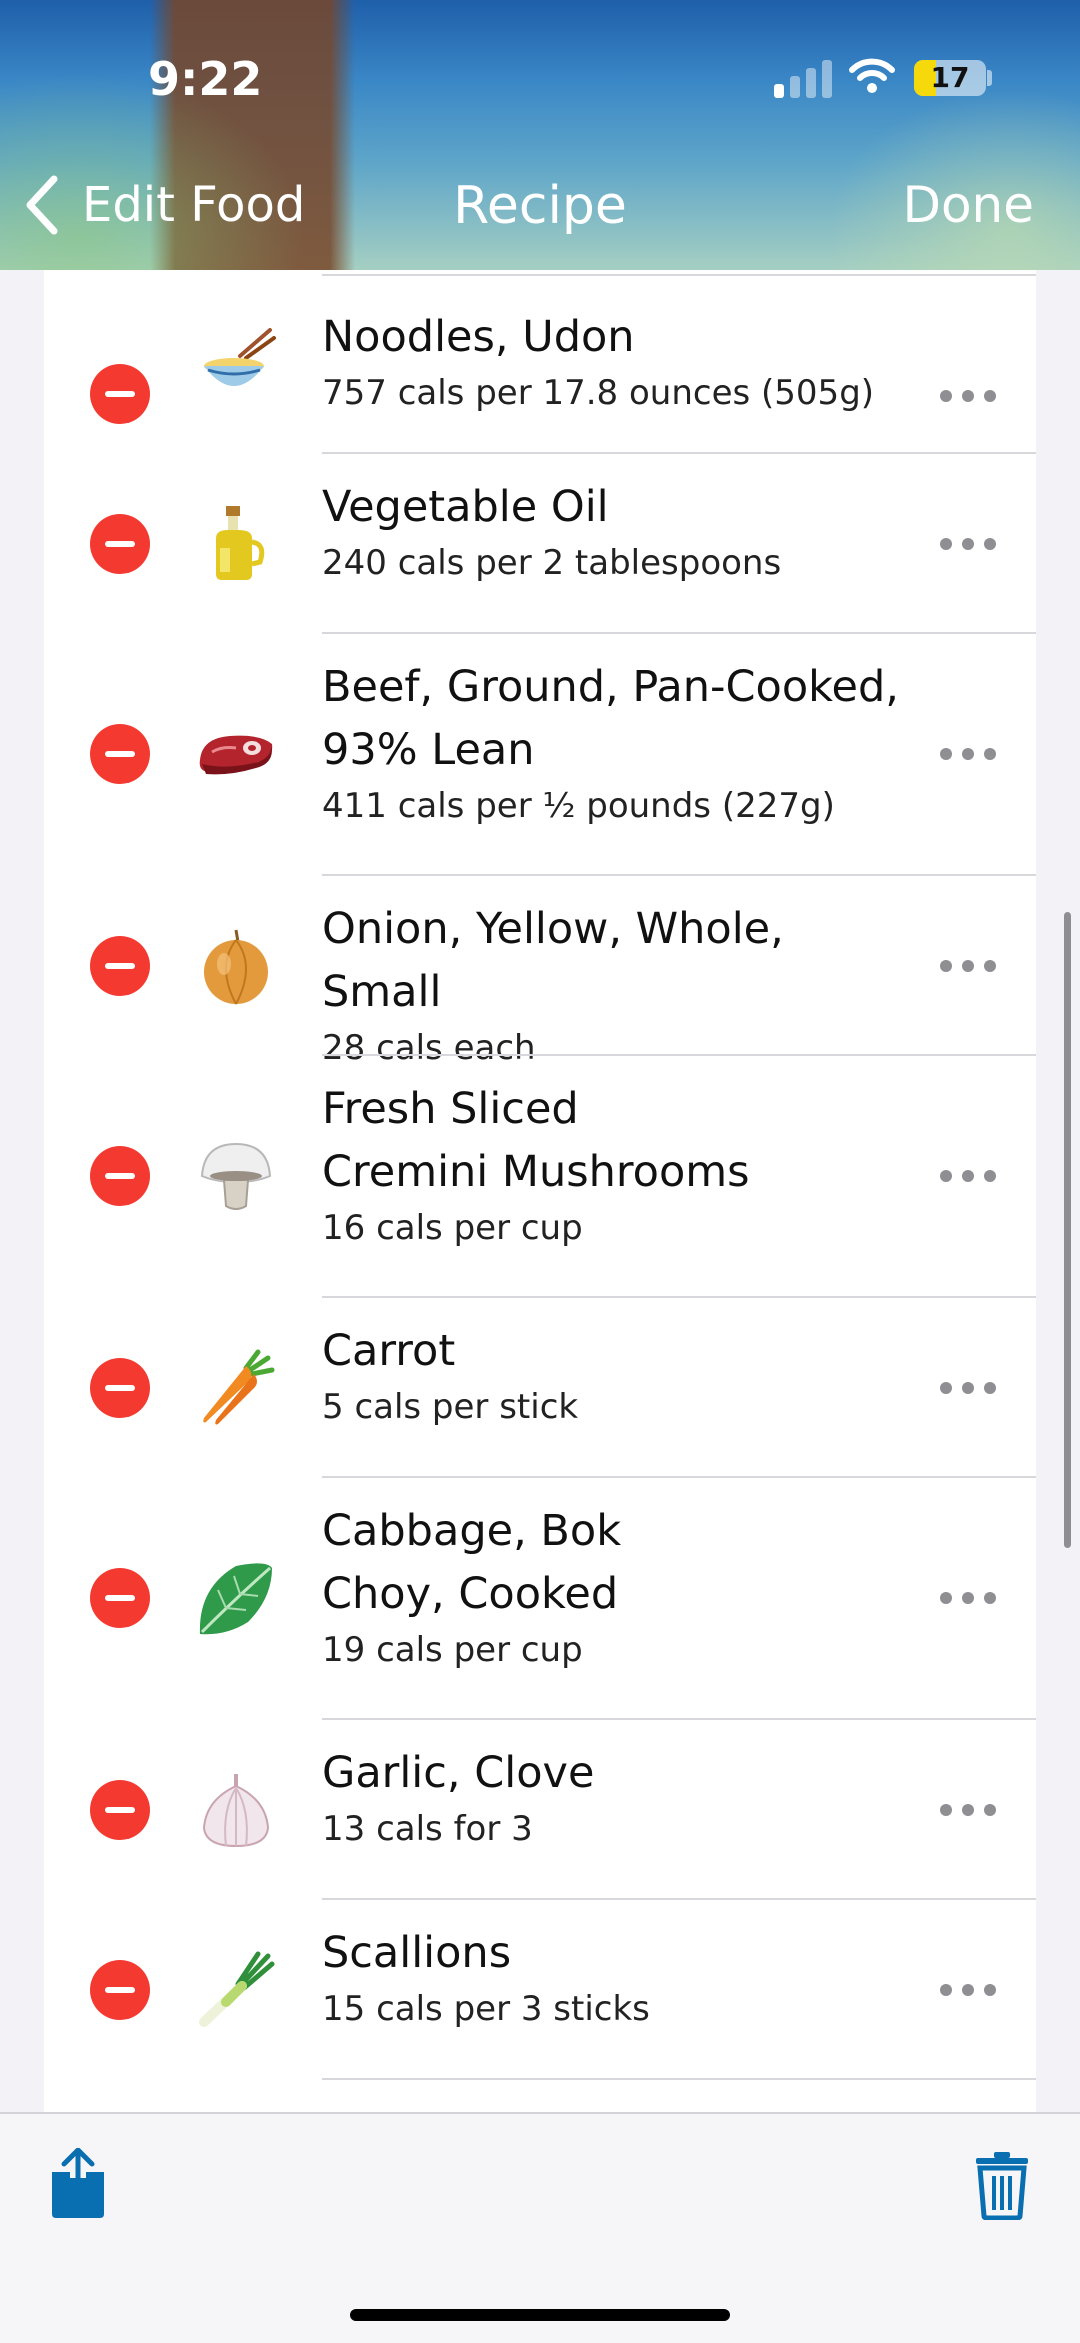 The width and height of the screenshot is (1080, 2343). Describe the element at coordinates (239, 1387) in the screenshot. I see `carrot-icon` at that location.